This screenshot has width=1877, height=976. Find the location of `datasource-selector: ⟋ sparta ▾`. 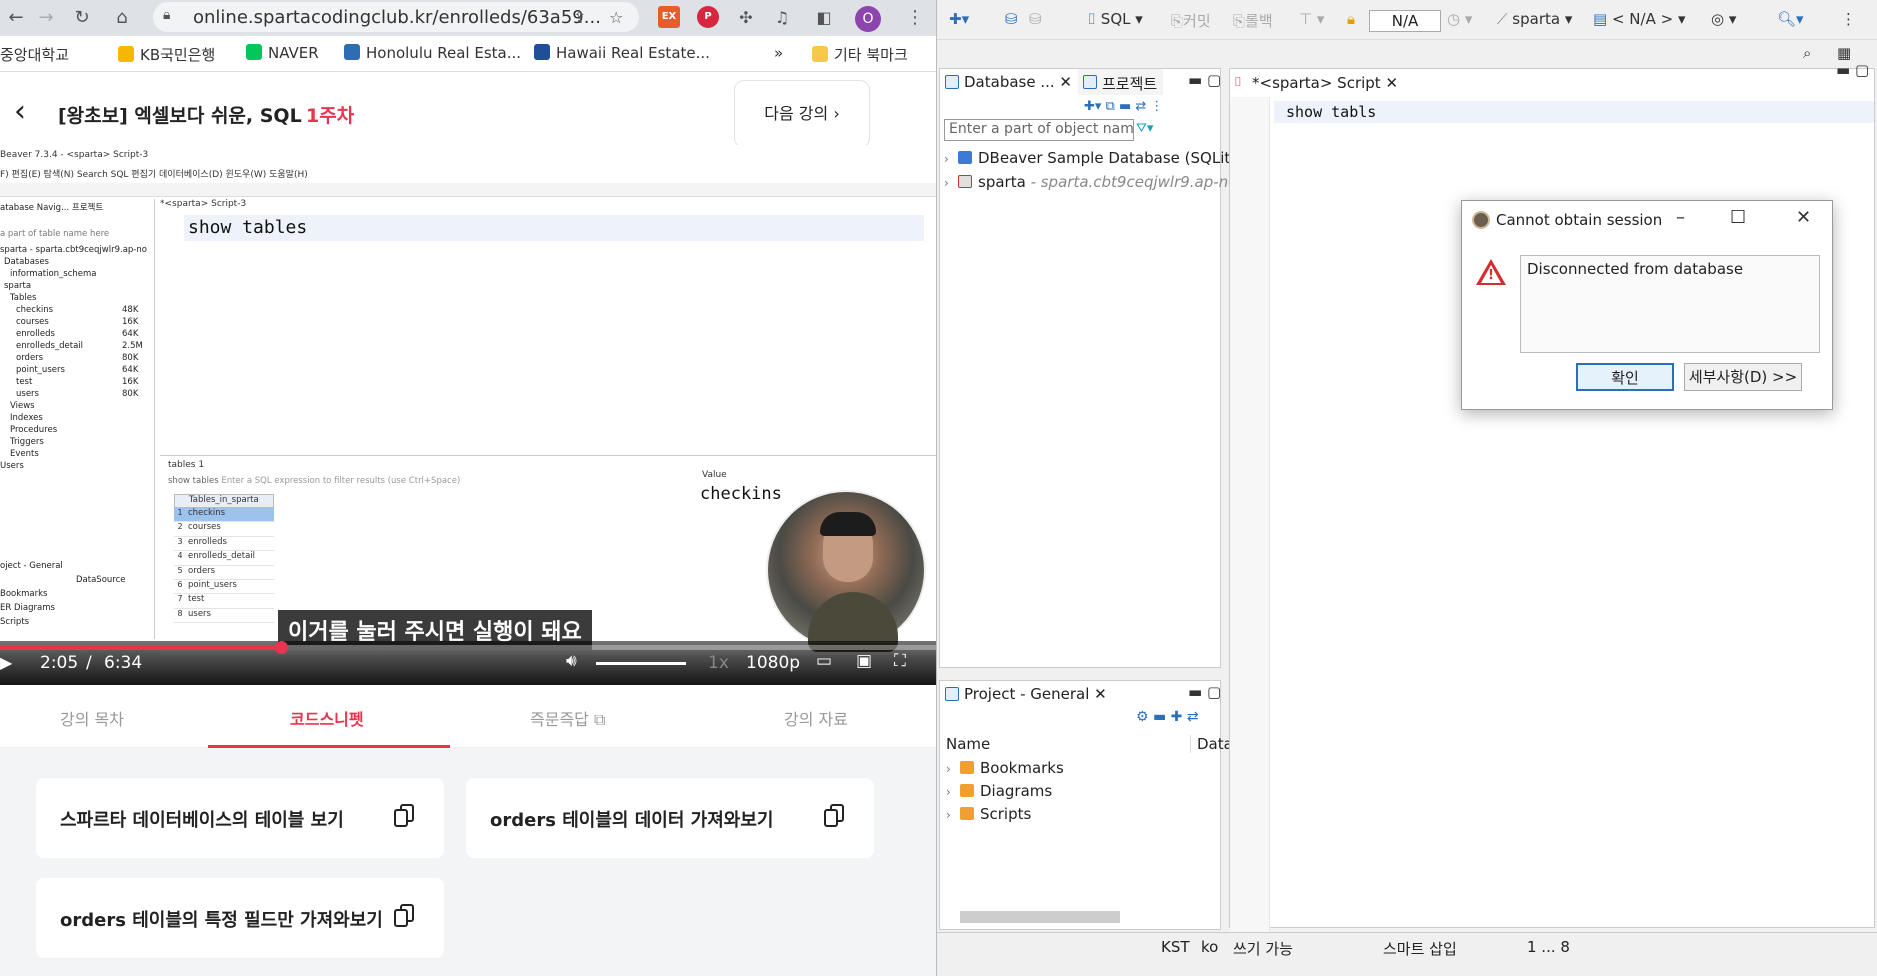

datasource-selector: ⟋ sparta ▾ is located at coordinates (1534, 19).